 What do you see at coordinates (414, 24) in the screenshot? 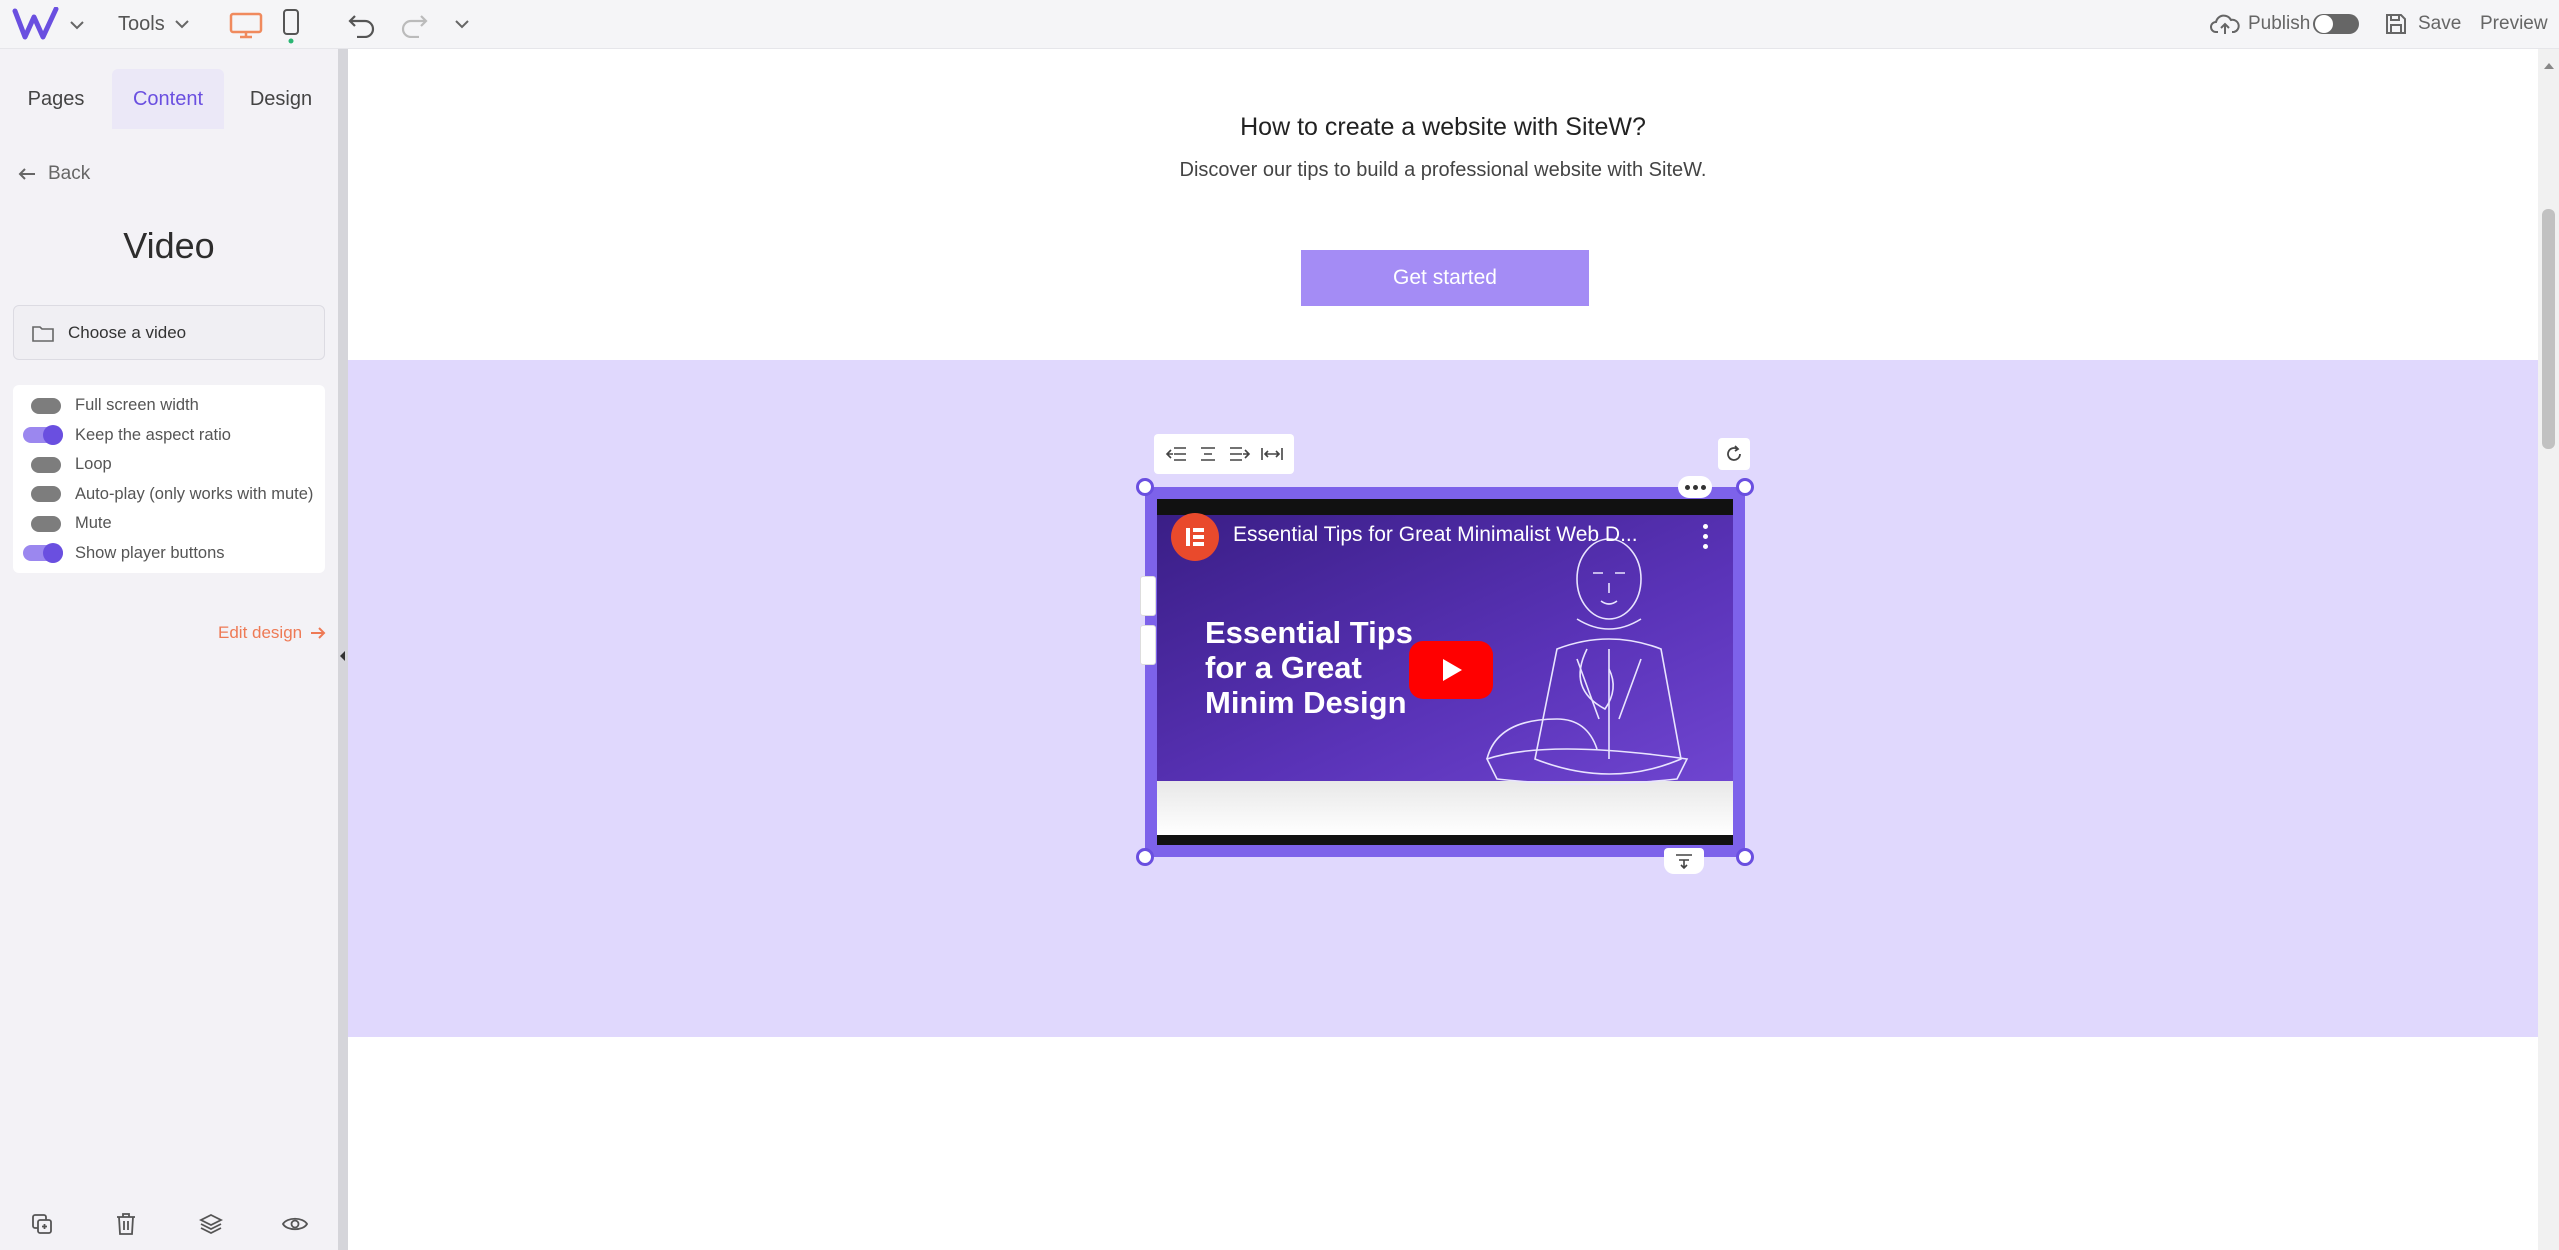
I see `redo-icon` at bounding box center [414, 24].